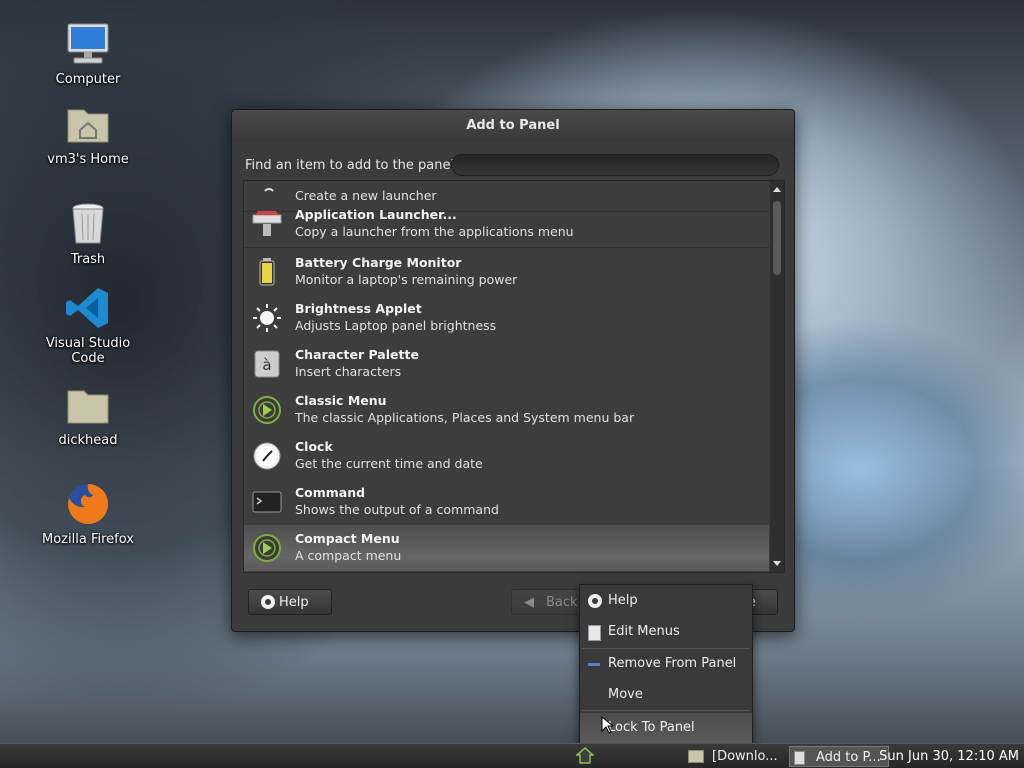 The height and width of the screenshot is (768, 1024). I want to click on help-button-label: Help, so click(294, 602).